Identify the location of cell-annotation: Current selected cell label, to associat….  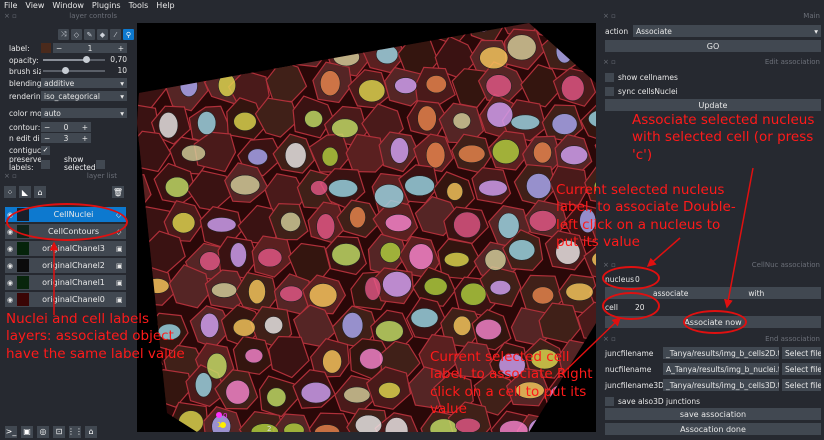
(511, 383).